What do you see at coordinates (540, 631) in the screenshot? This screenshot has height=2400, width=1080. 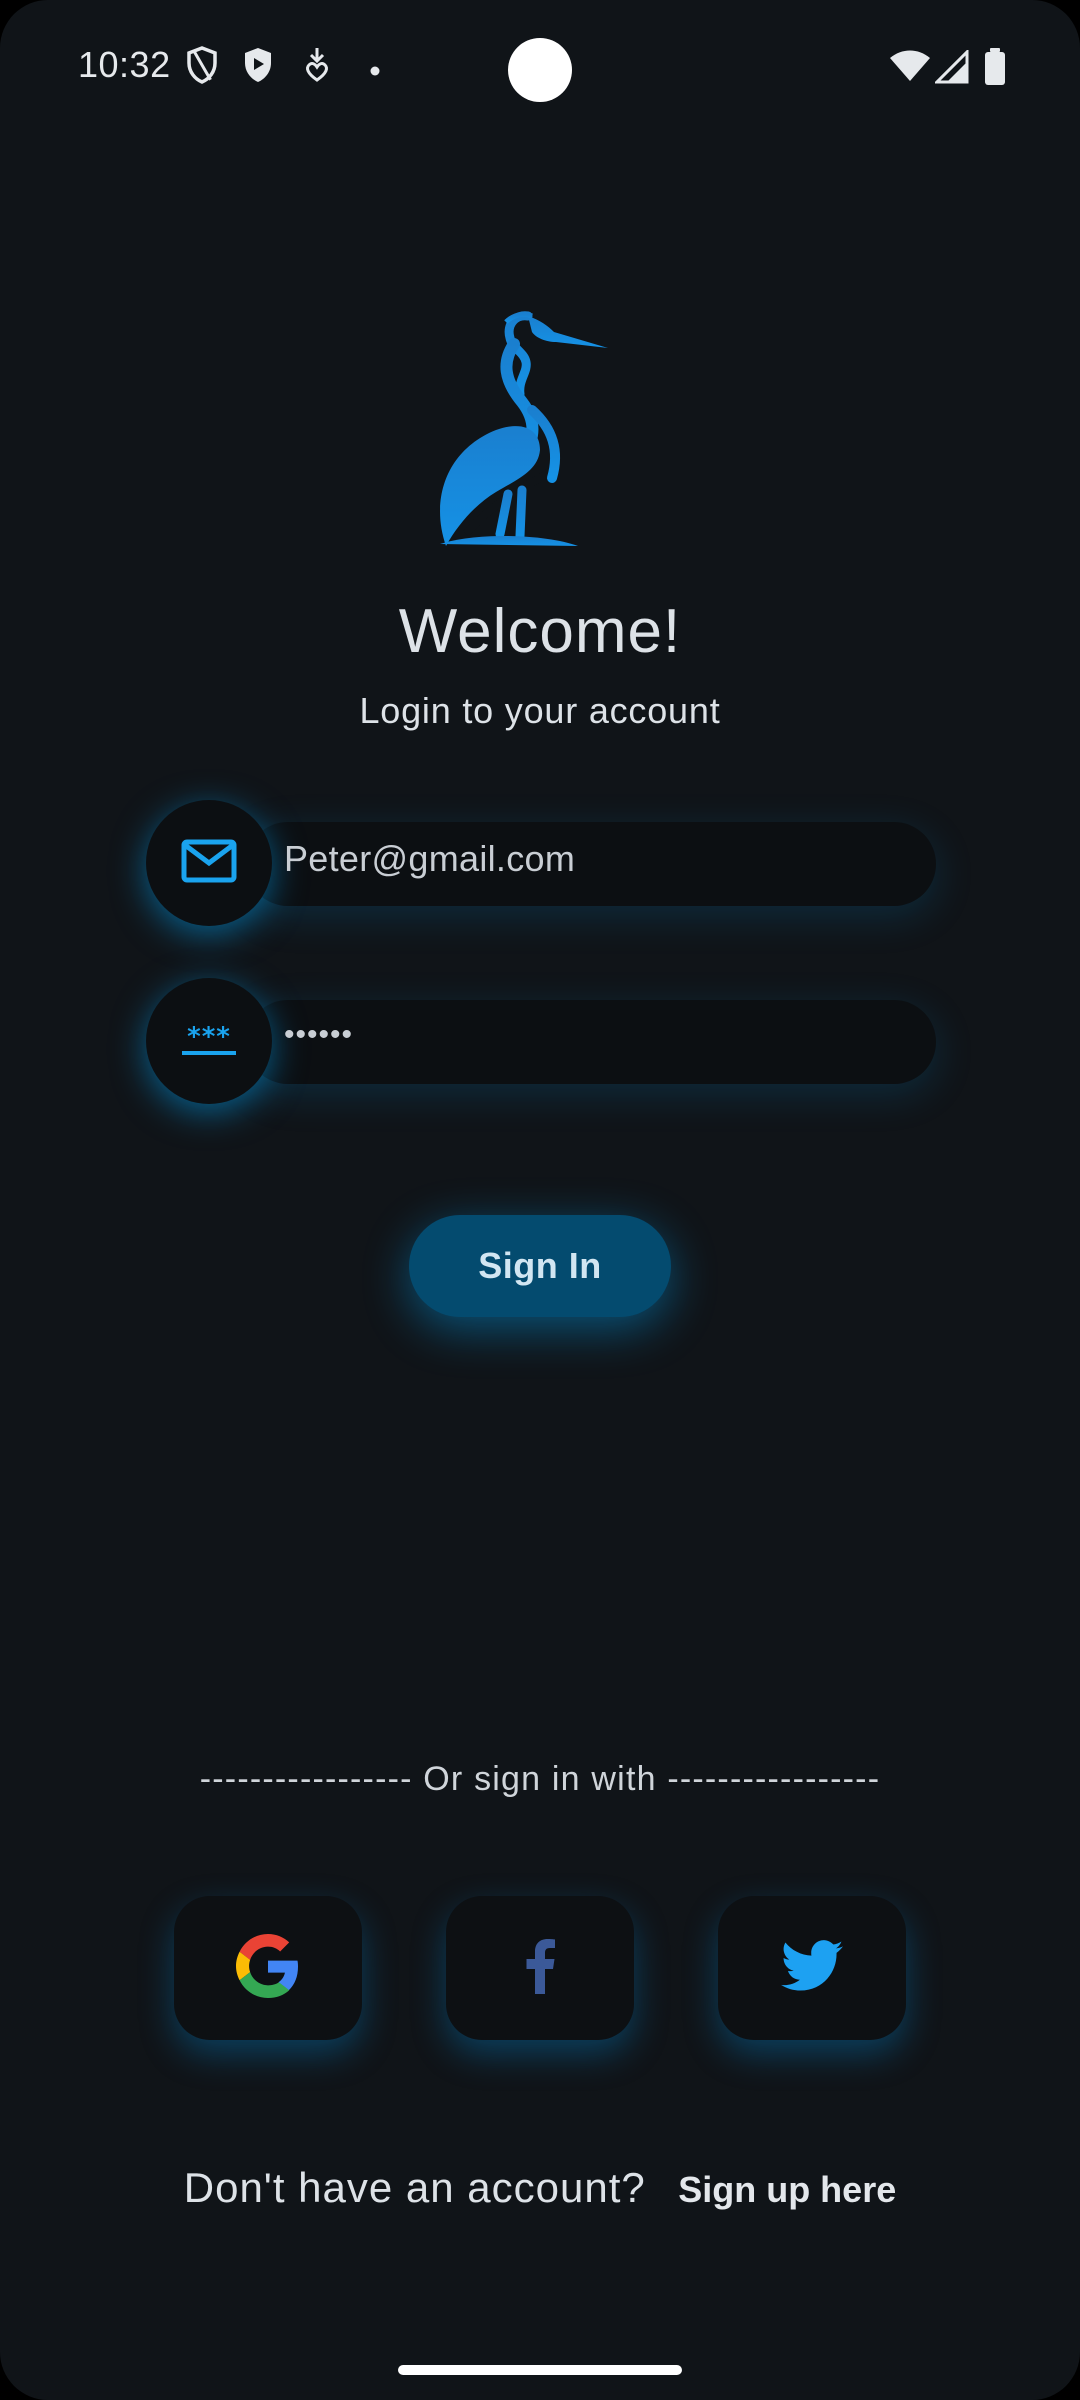 I see `page-title: Welcome!` at bounding box center [540, 631].